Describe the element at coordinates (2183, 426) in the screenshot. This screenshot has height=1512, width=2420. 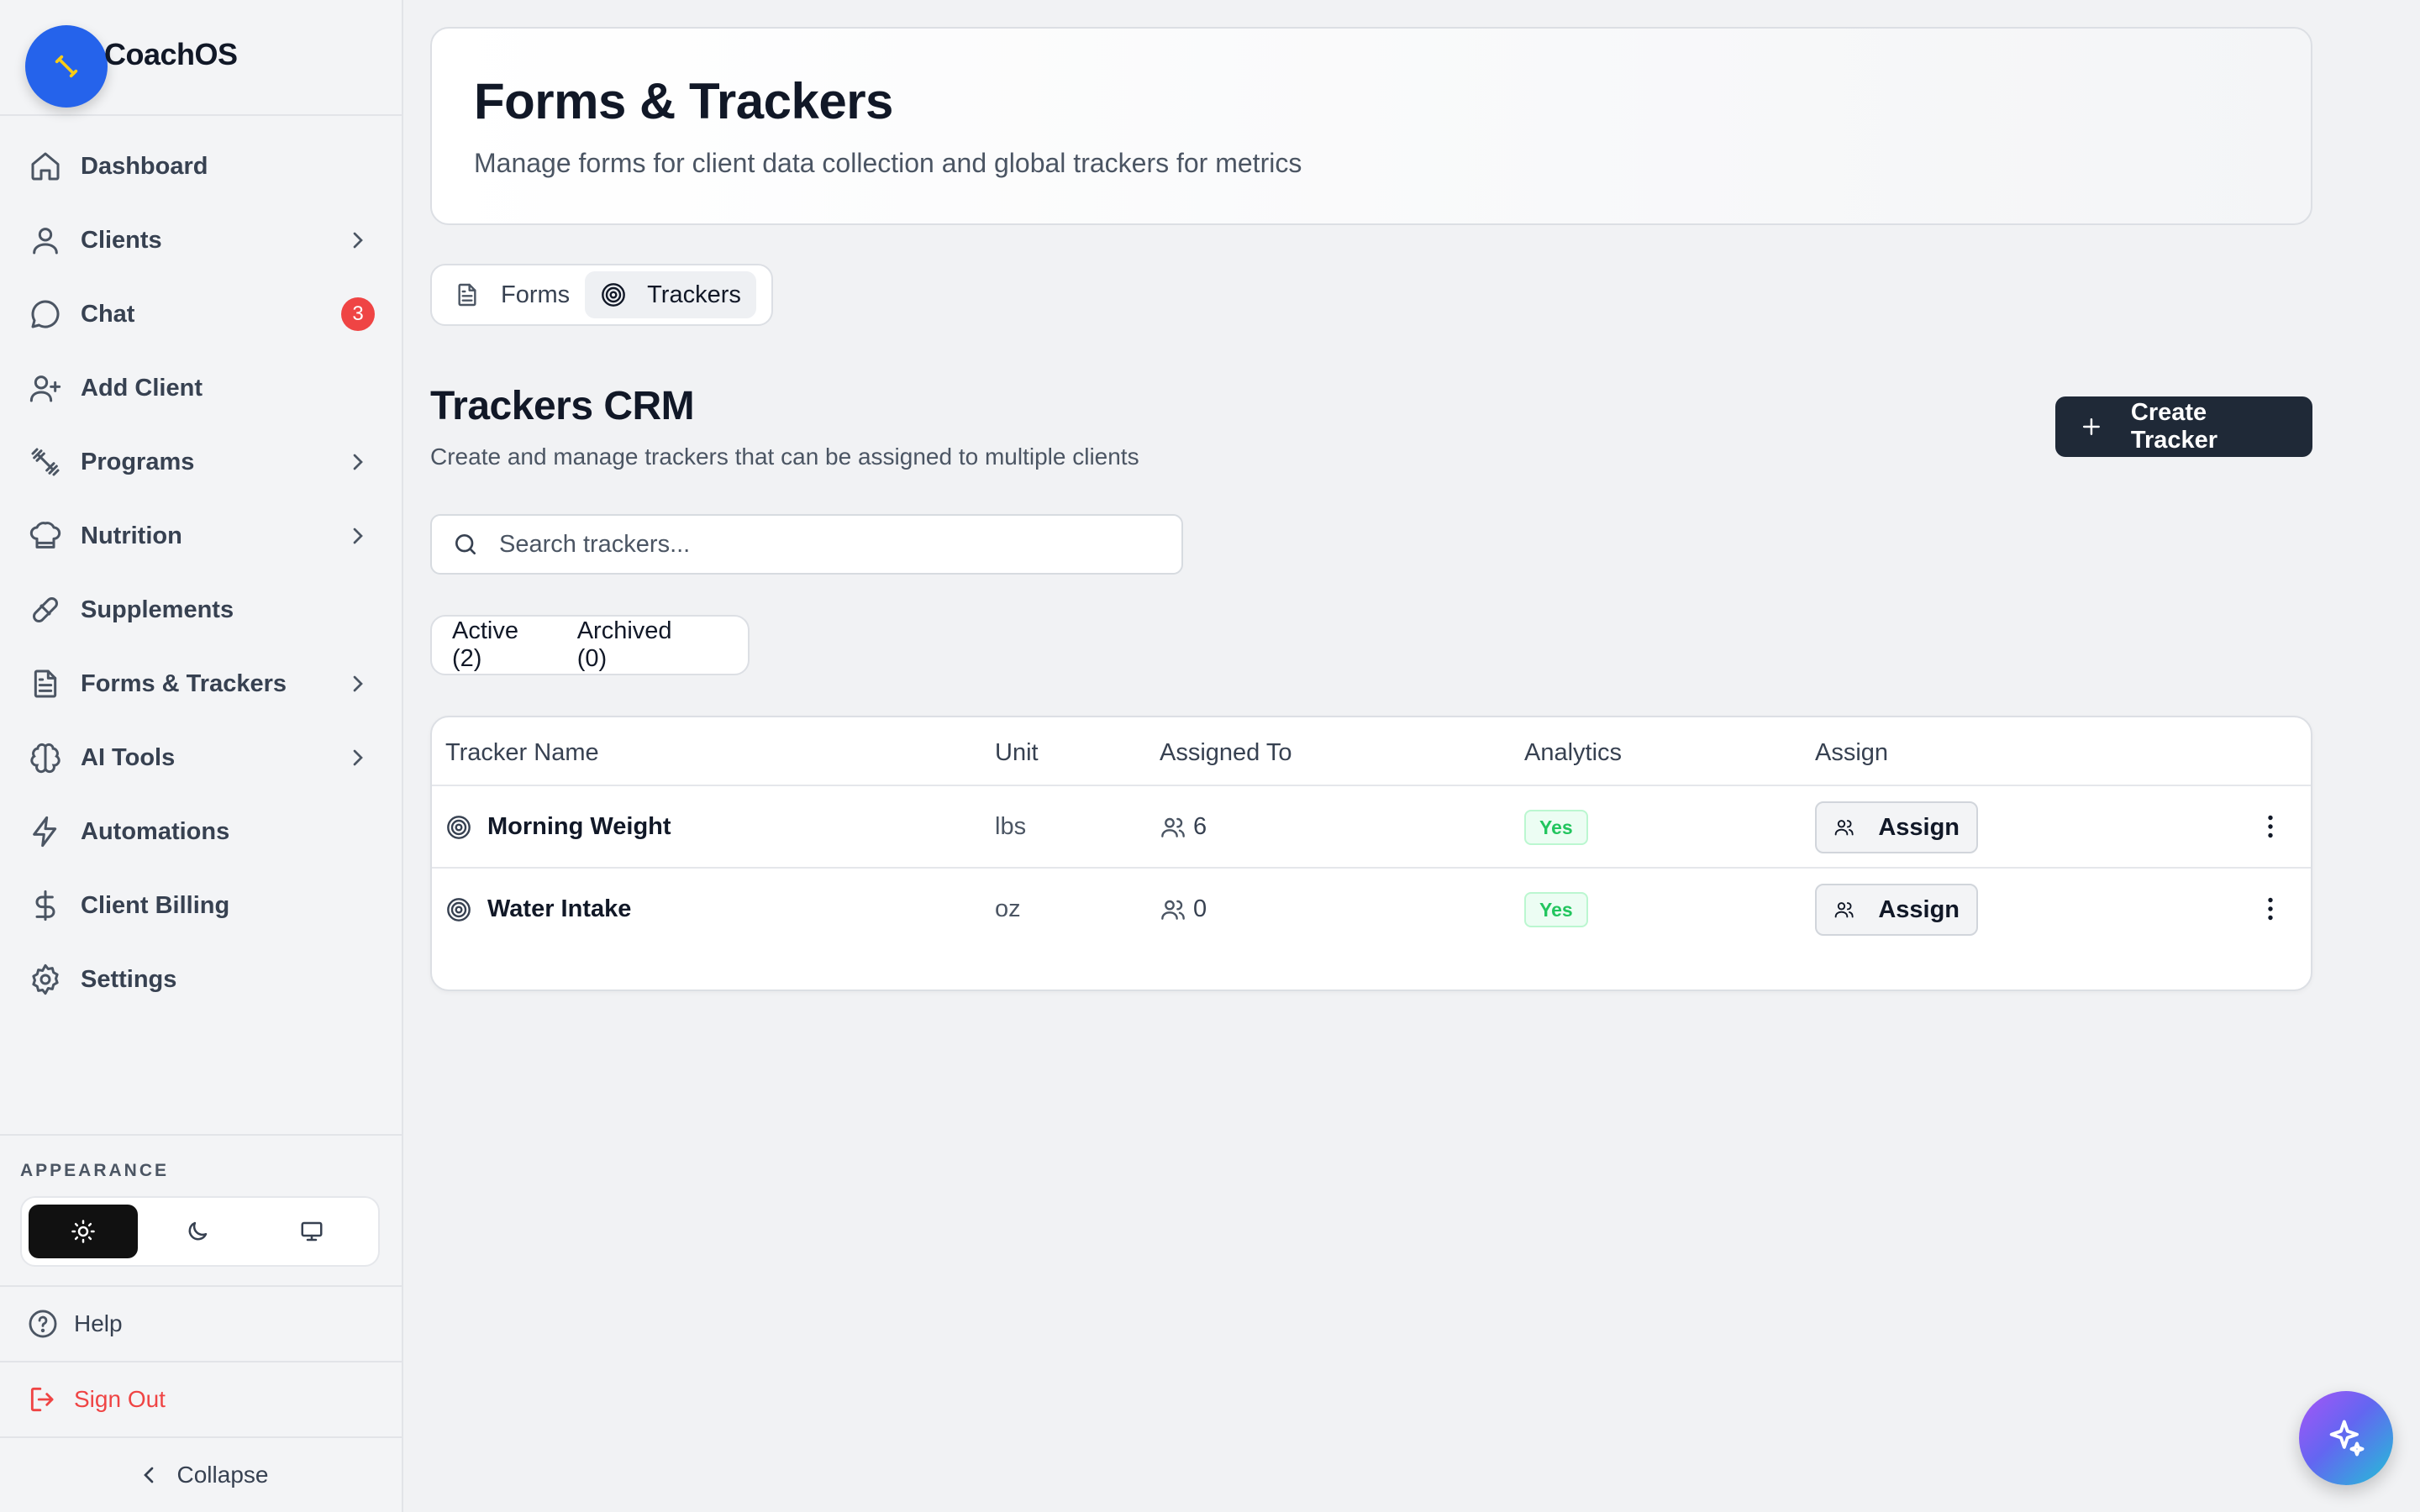
I see `create-tracker-button: Create Tracker` at that location.